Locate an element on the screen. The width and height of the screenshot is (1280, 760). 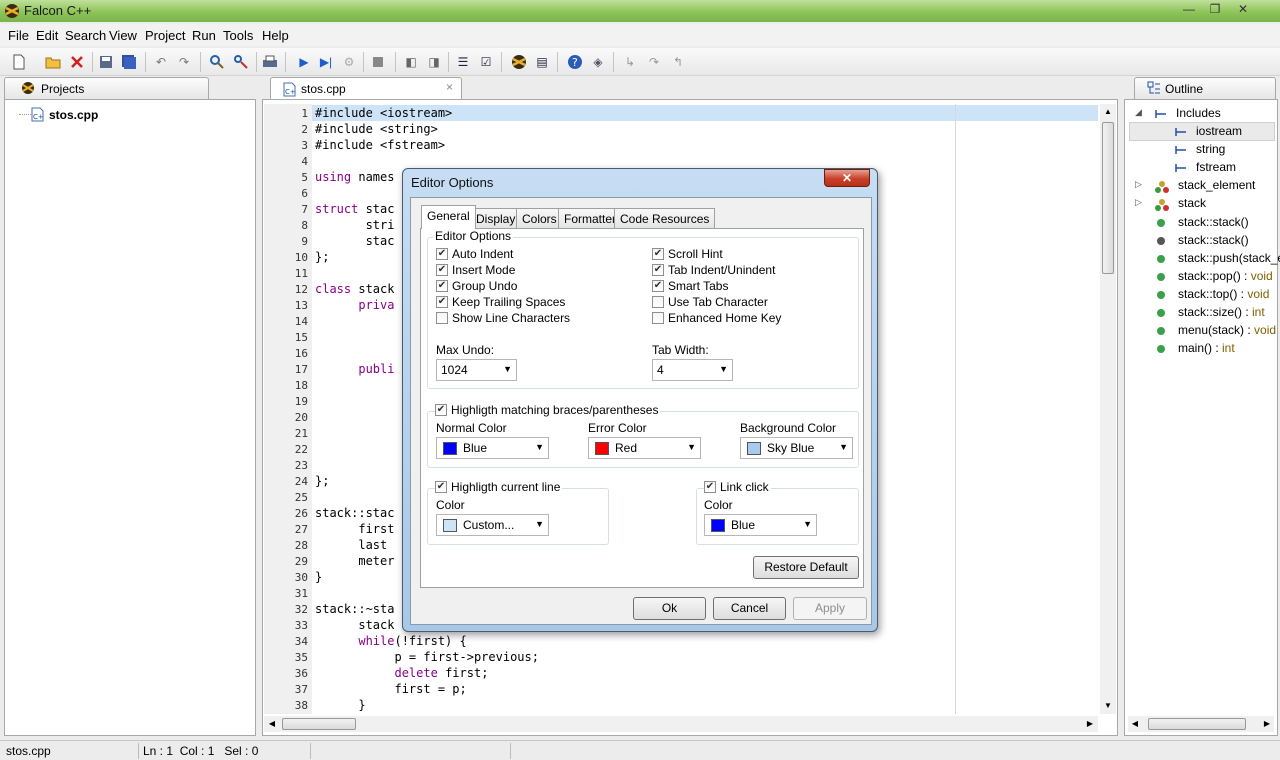
falcon-icon is located at coordinates (519, 62).